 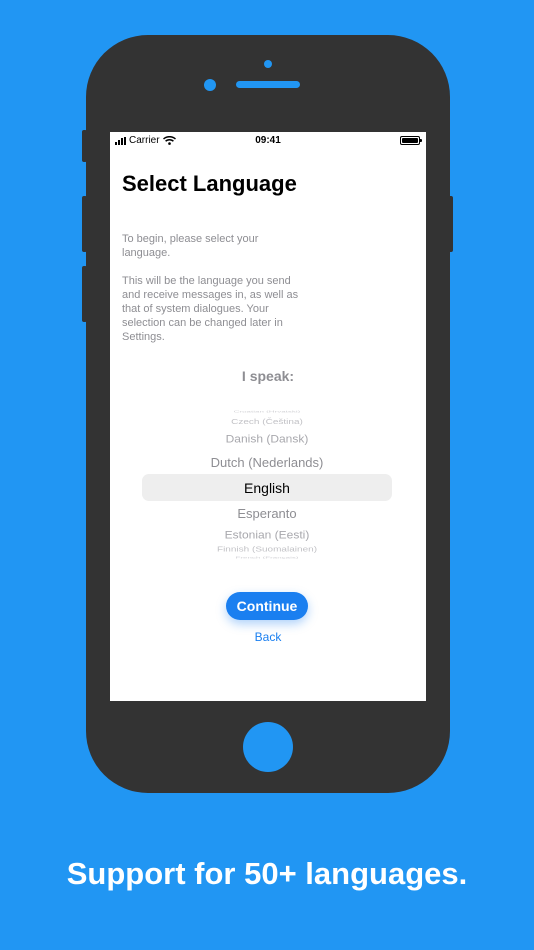 What do you see at coordinates (210, 85) in the screenshot?
I see `front-camera` at bounding box center [210, 85].